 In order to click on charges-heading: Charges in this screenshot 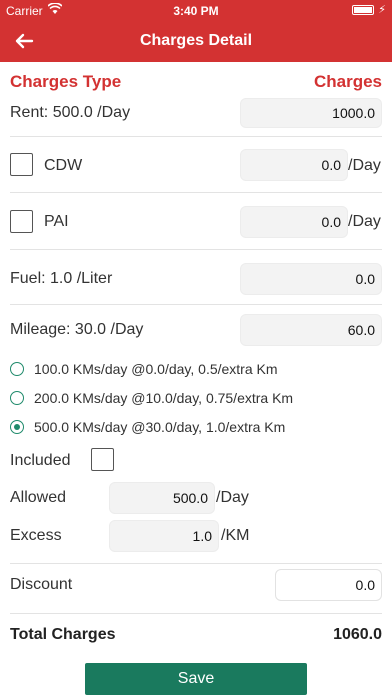, I will do `click(347, 81)`.